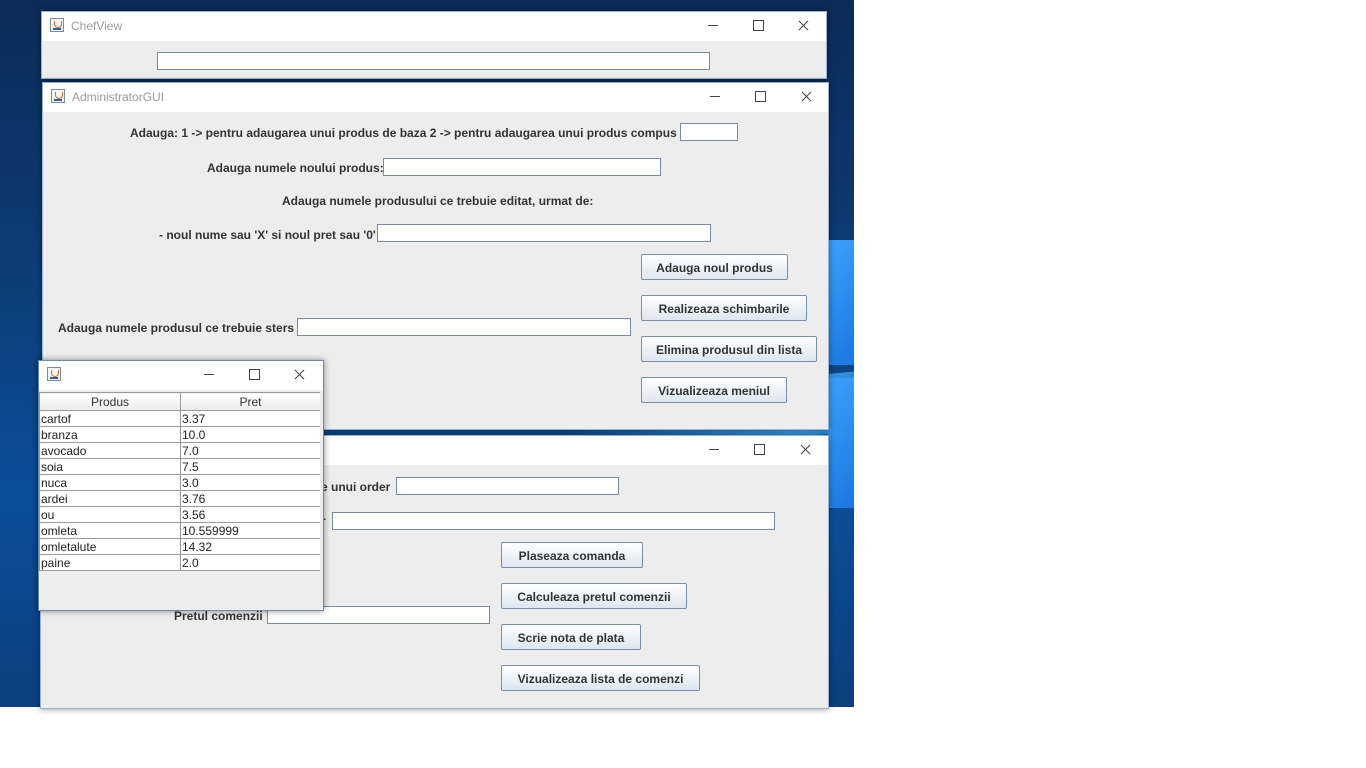 The height and width of the screenshot is (768, 1366). What do you see at coordinates (433, 61) in the screenshot?
I see `chef-orders-field` at bounding box center [433, 61].